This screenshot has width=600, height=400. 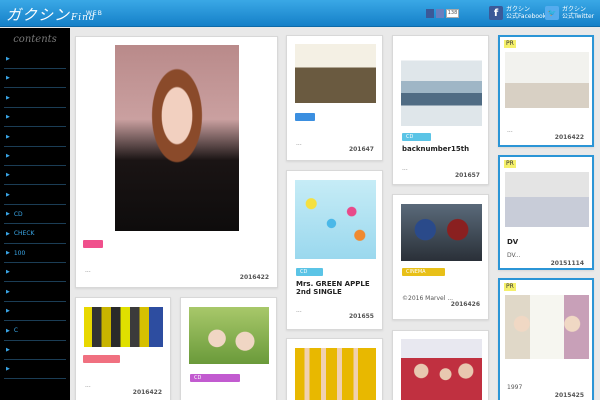 What do you see at coordinates (35, 234) in the screenshot?
I see `sidebar-nav-item: ▶ CHECK` at bounding box center [35, 234].